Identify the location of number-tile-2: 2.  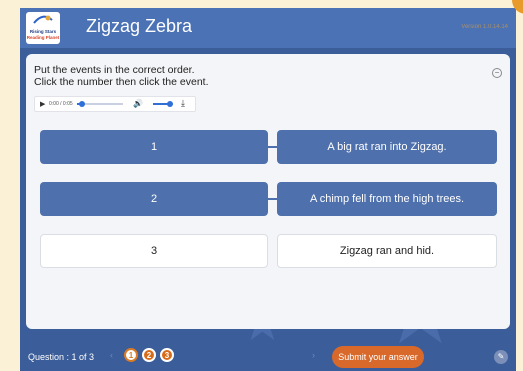
(154, 199).